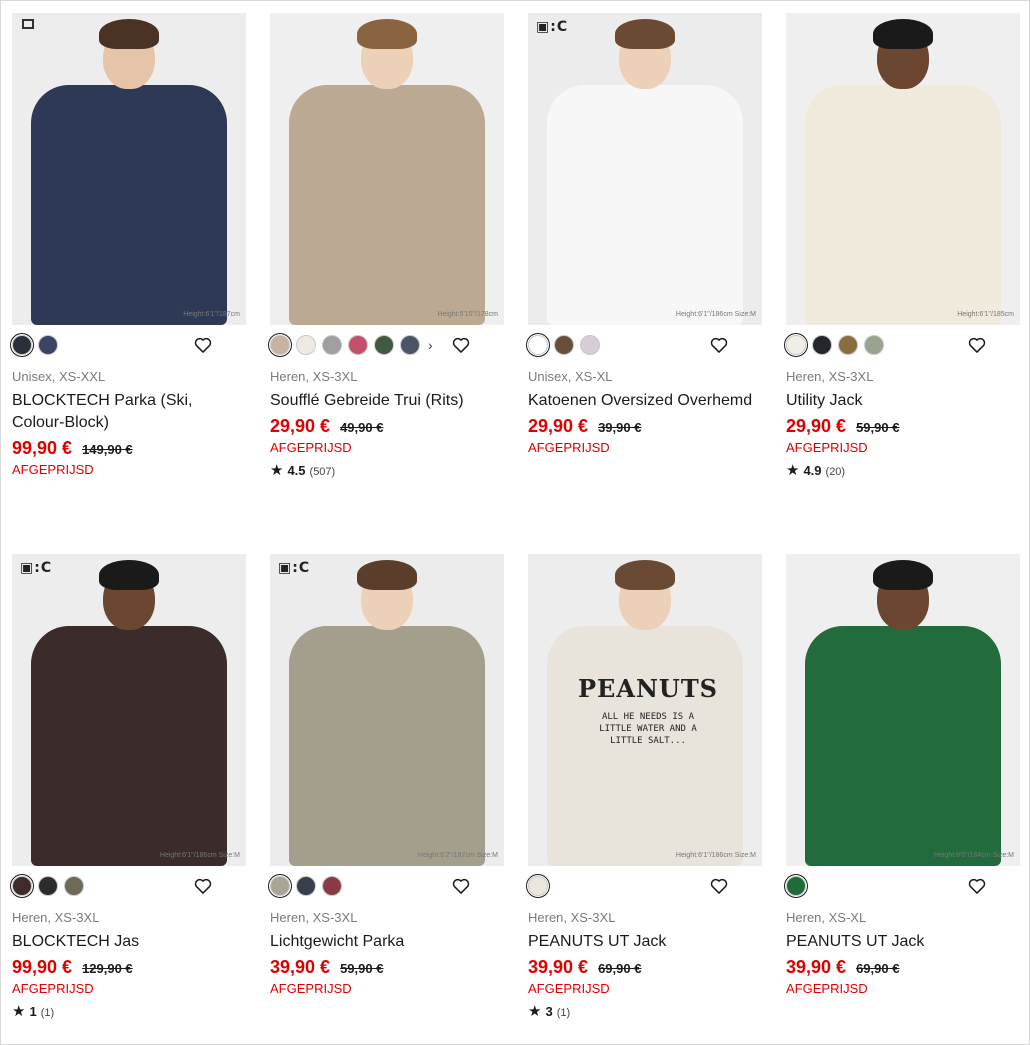 The image size is (1030, 1045). I want to click on product-name: BLOCKTECH Parka (Ski, Colour-Block), so click(129, 412).